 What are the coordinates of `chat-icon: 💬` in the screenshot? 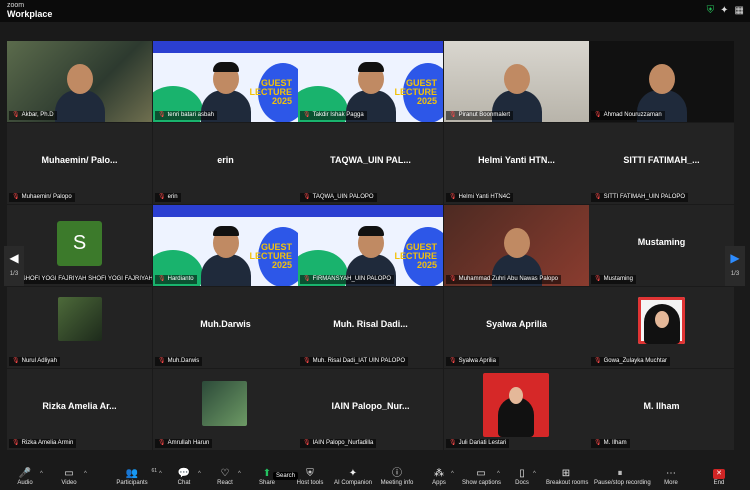 It's located at (184, 473).